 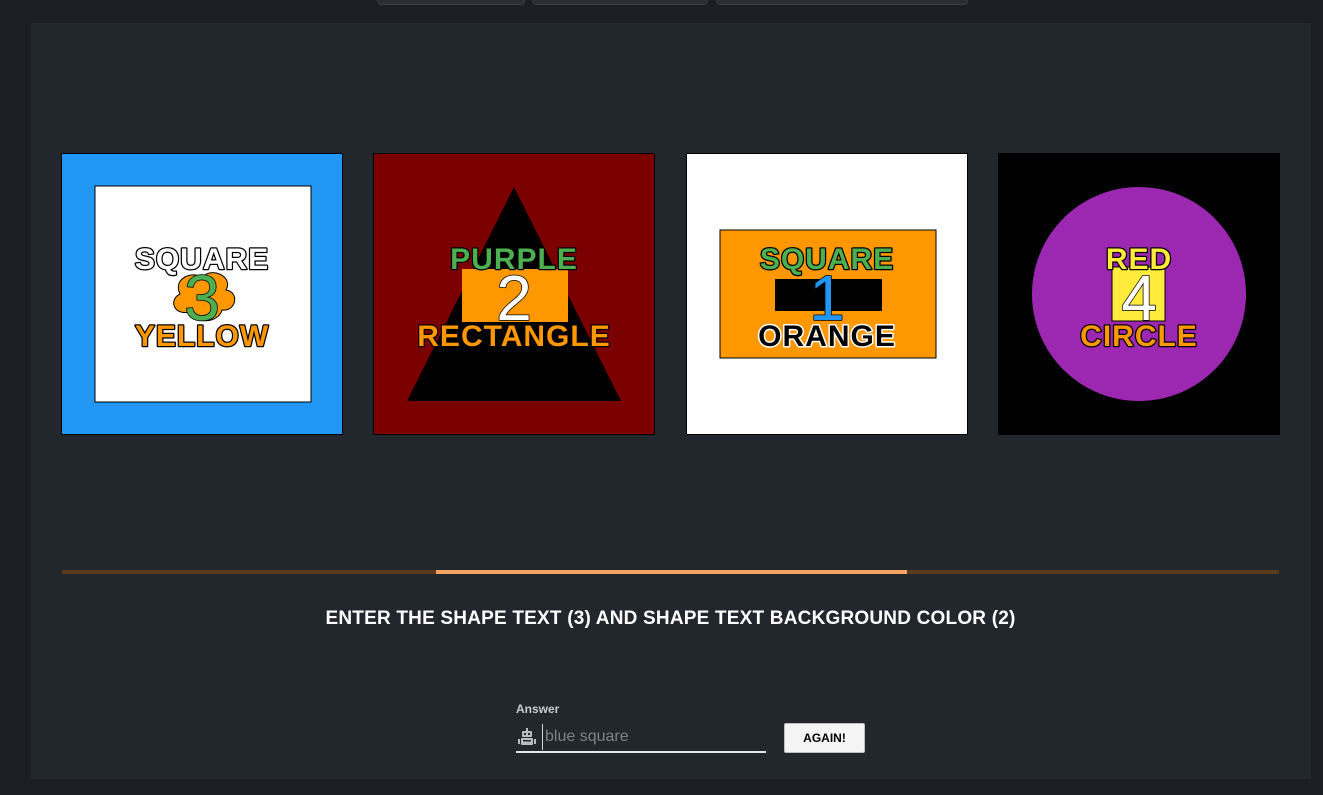 What do you see at coordinates (827, 336) in the screenshot?
I see `card-bottom-text: ORANGE` at bounding box center [827, 336].